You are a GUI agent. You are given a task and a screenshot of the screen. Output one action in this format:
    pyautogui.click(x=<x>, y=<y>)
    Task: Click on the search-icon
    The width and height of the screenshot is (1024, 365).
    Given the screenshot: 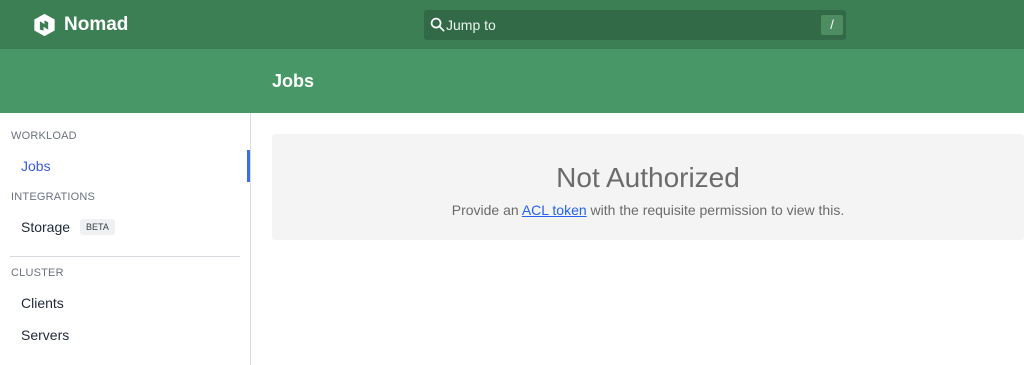 What is the action you would take?
    pyautogui.click(x=437, y=24)
    